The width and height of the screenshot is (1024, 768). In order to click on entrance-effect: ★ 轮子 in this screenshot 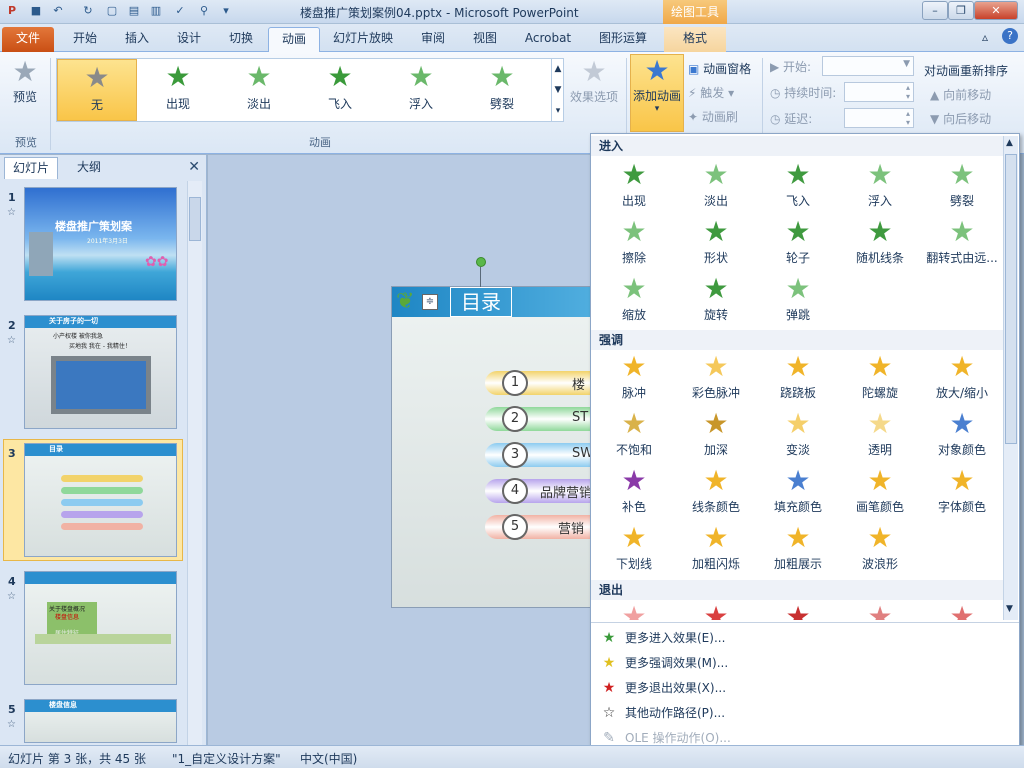, I will do `click(798, 240)`.